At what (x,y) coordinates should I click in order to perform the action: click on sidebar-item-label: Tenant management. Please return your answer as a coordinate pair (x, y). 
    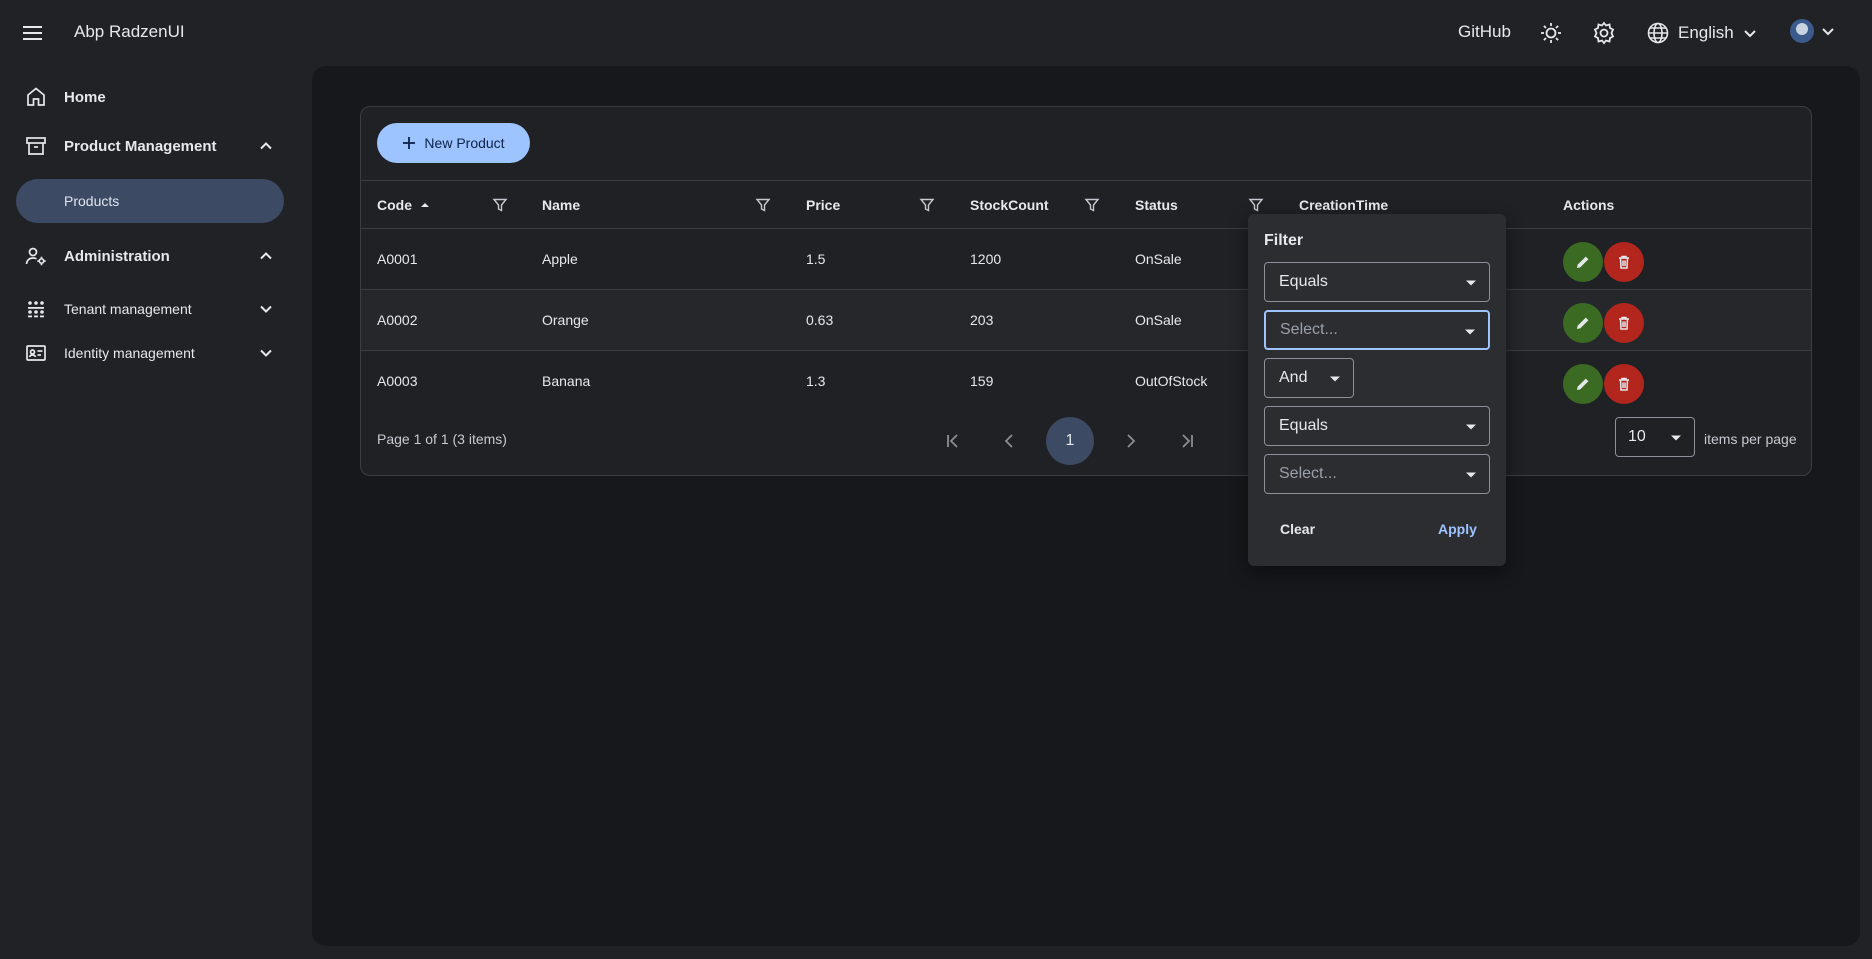
    Looking at the image, I should click on (128, 309).